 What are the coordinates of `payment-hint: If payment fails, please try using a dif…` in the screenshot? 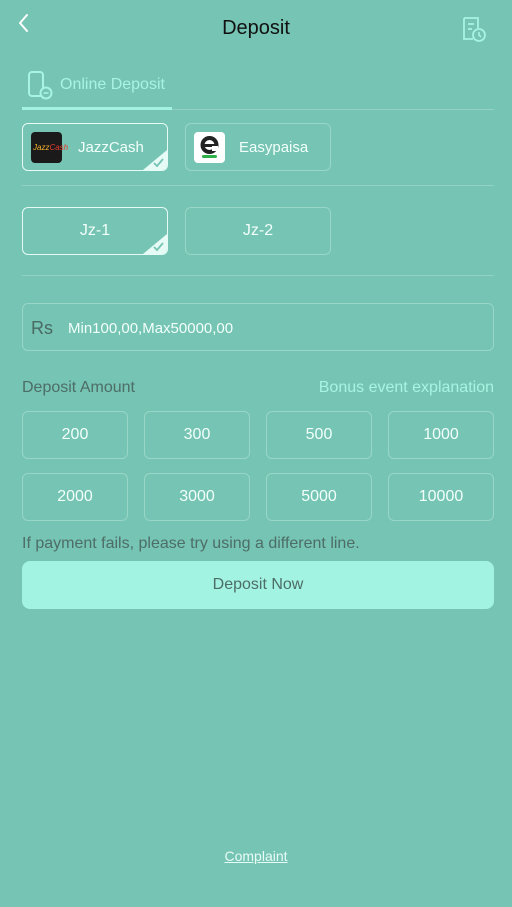 It's located at (191, 543).